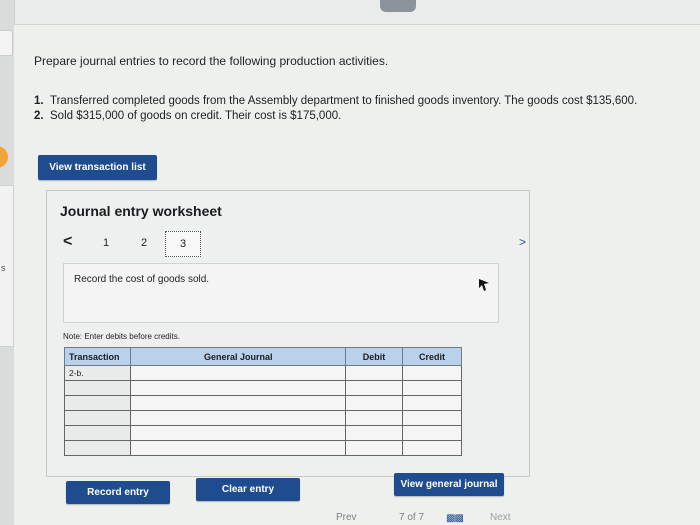 The image size is (700, 525). Describe the element at coordinates (121, 336) in the screenshot. I see `note-text: Note: Enter debits before credits.` at that location.